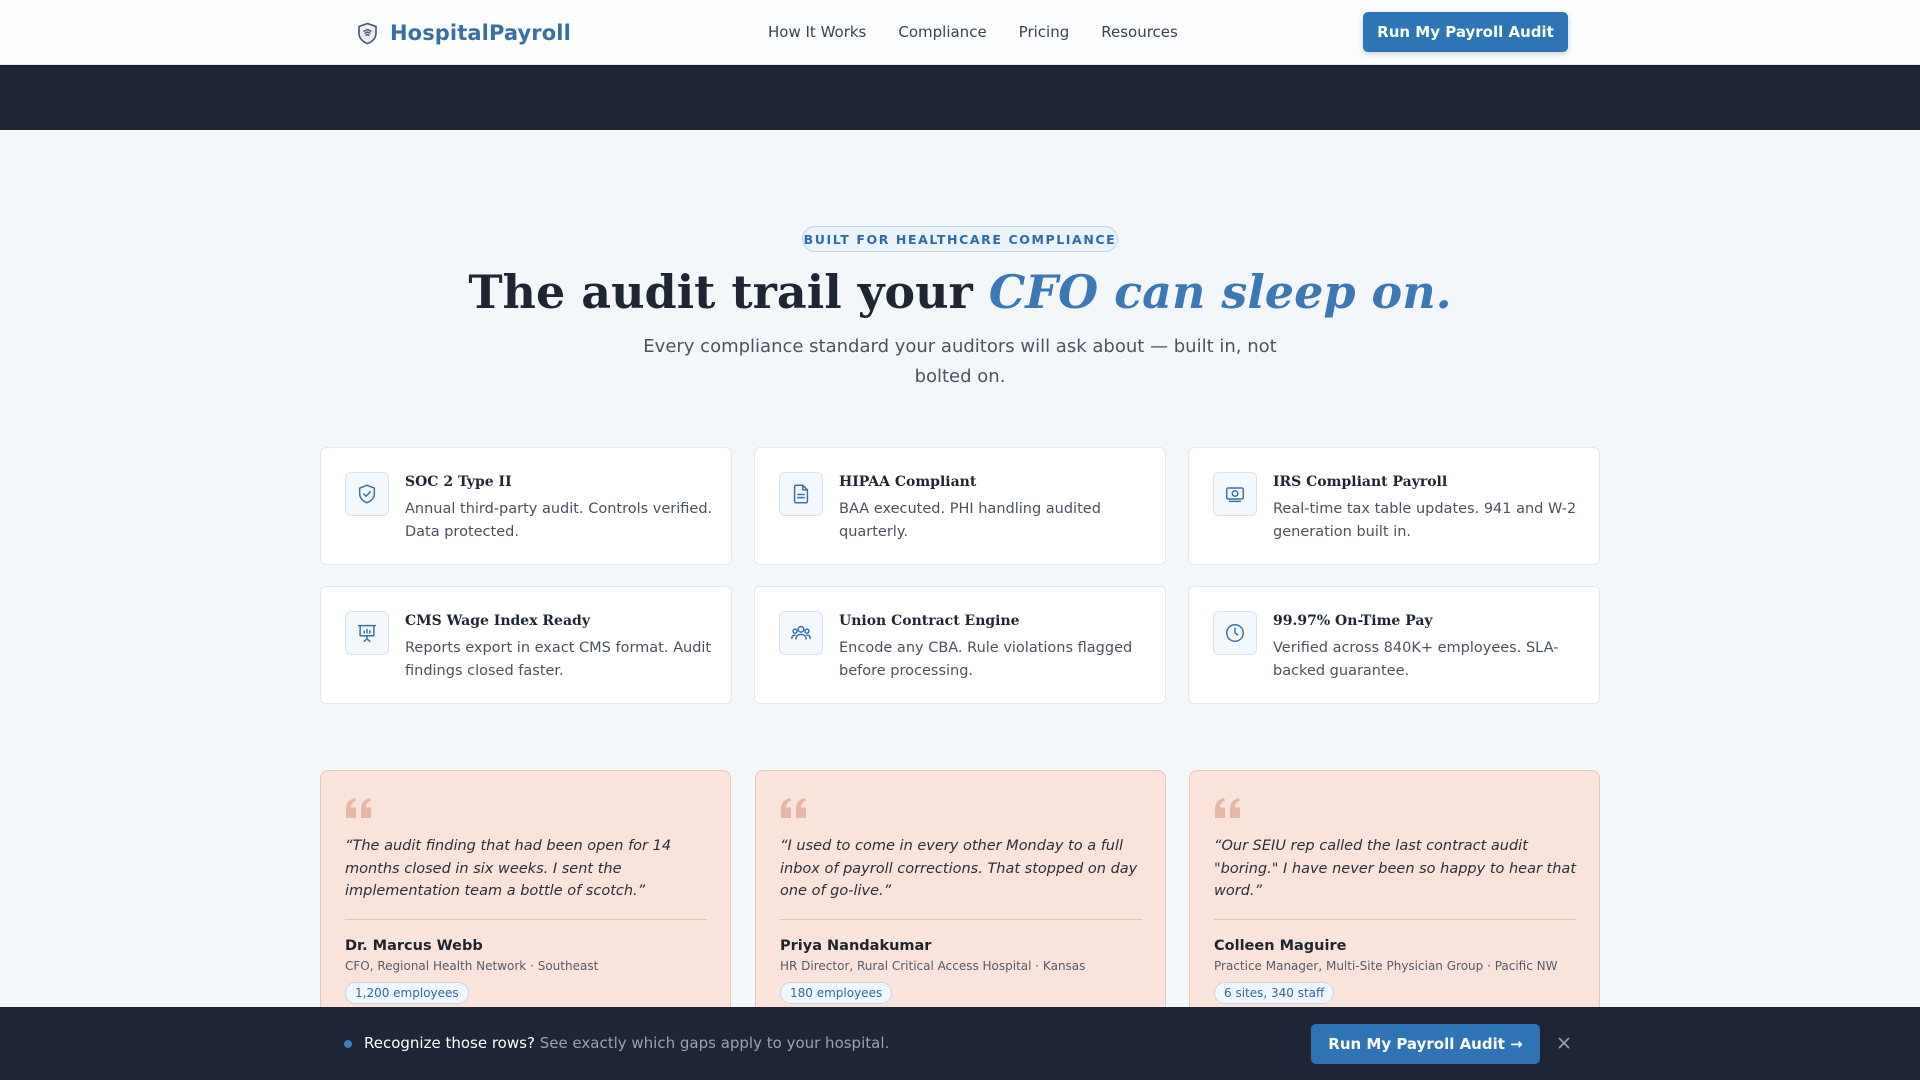 Image resolution: width=1920 pixels, height=1080 pixels. Describe the element at coordinates (817, 32) in the screenshot. I see `nav-how-it-works: How It Works` at that location.